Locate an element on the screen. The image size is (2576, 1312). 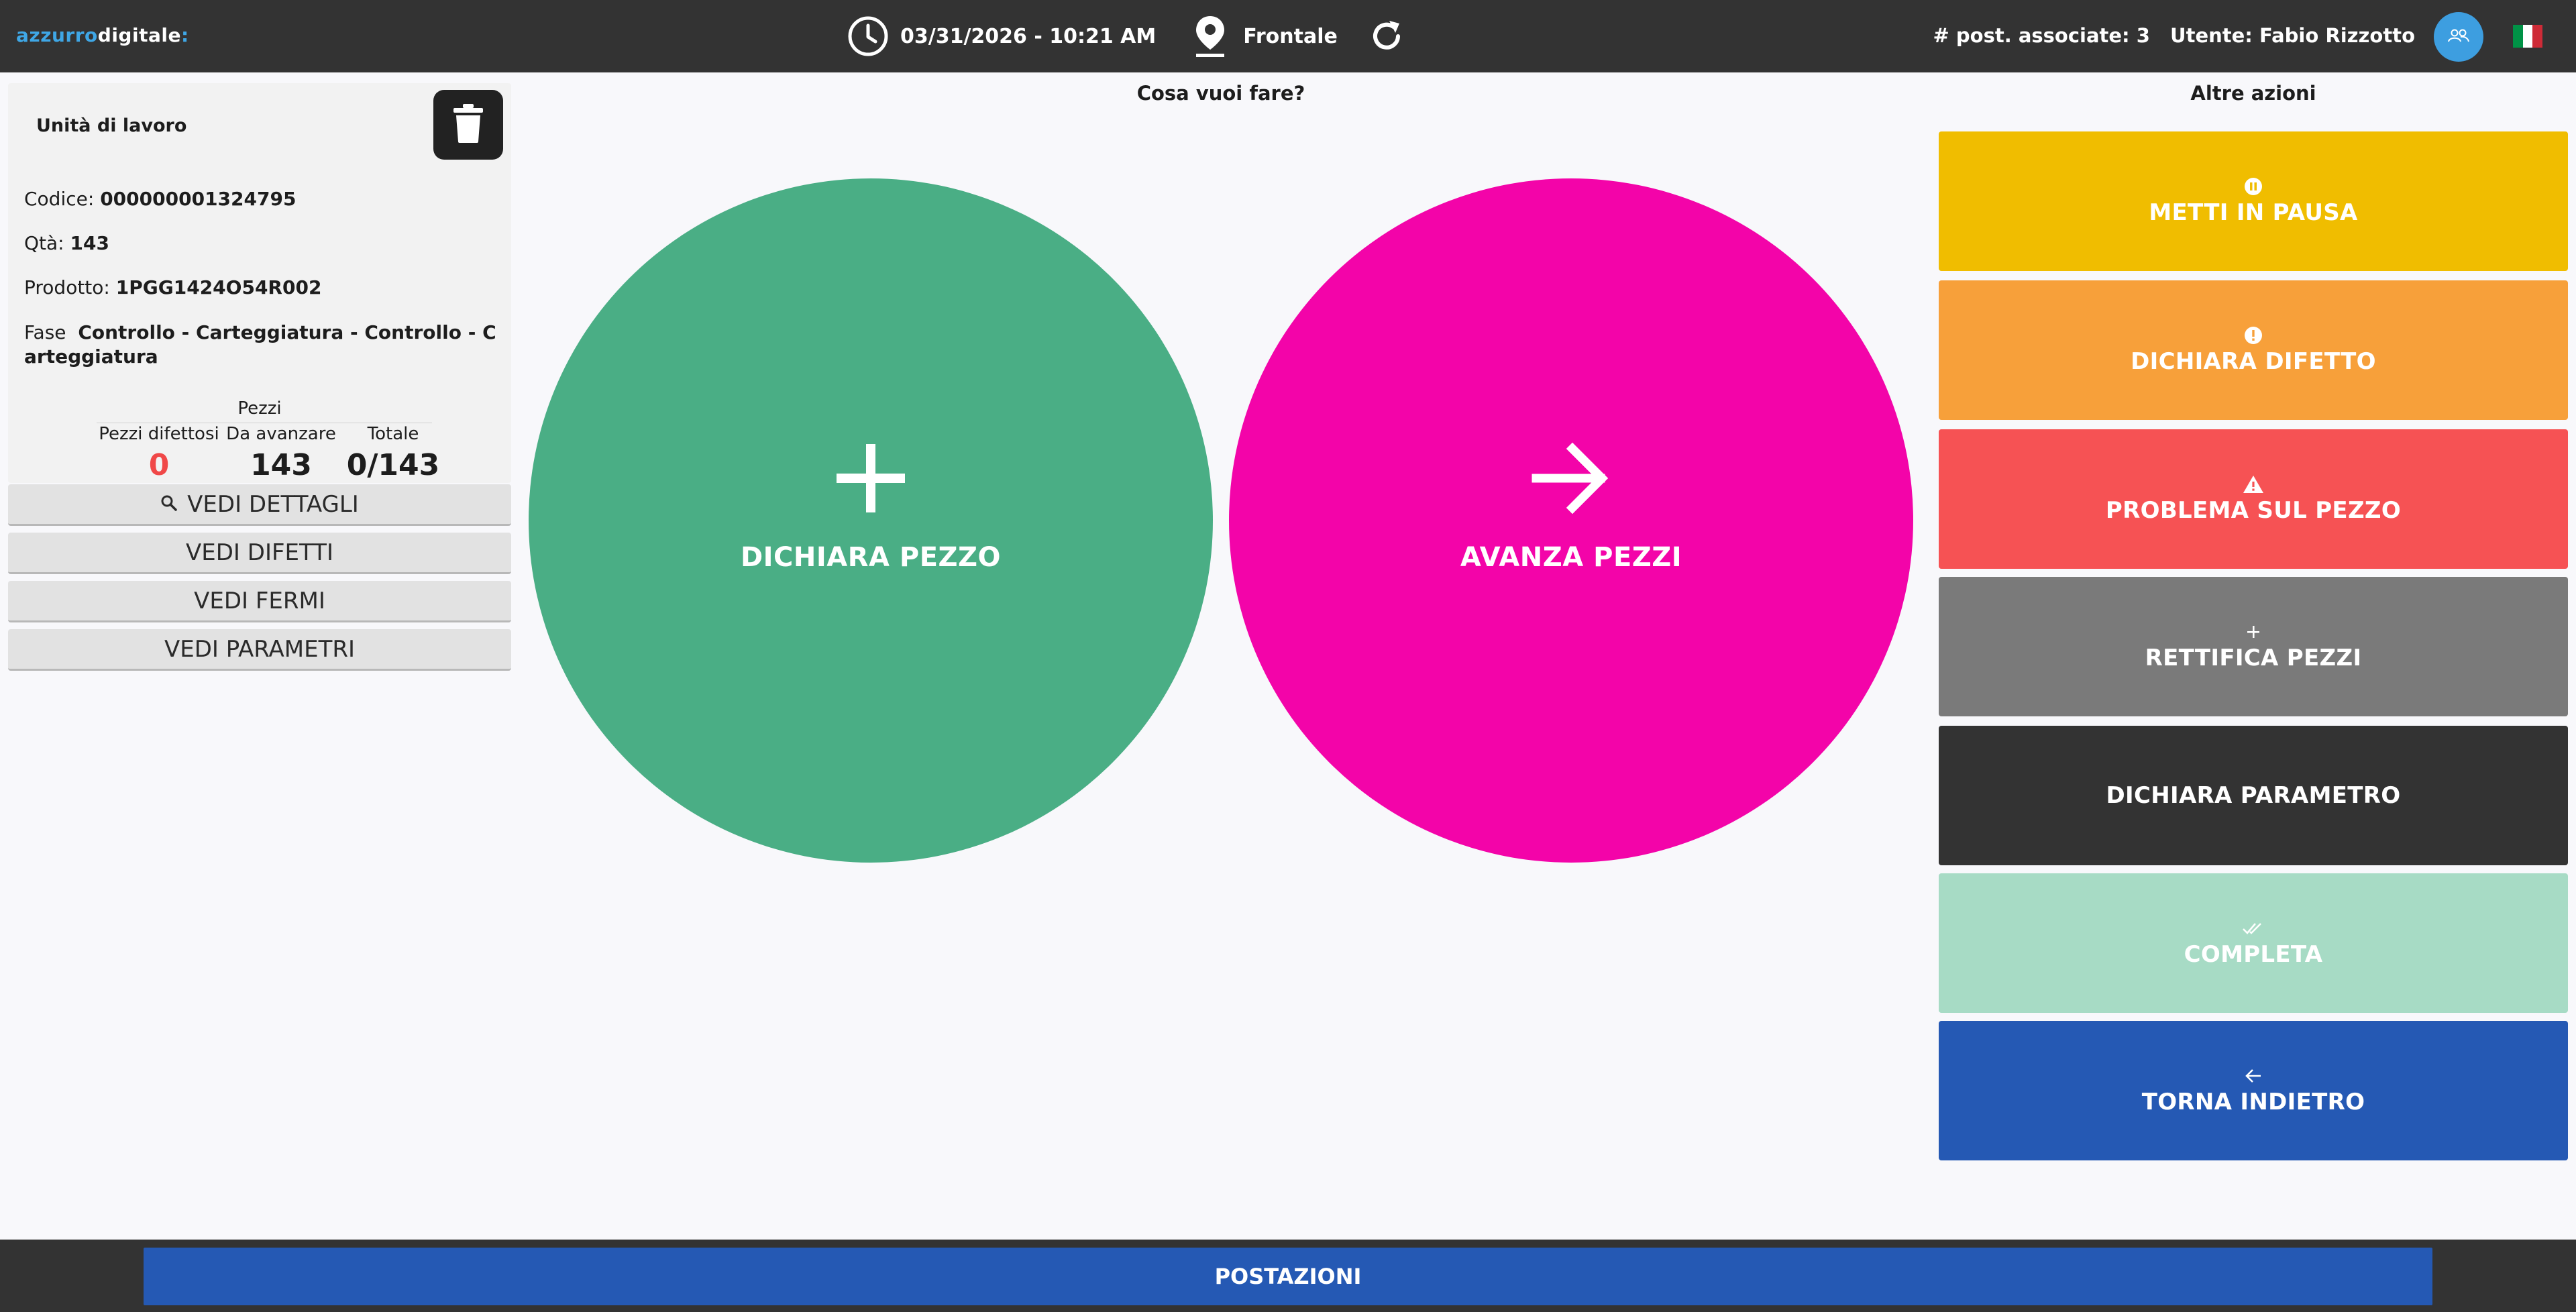
vedi-difetti-label: VEDI DIFETTI is located at coordinates (259, 552).